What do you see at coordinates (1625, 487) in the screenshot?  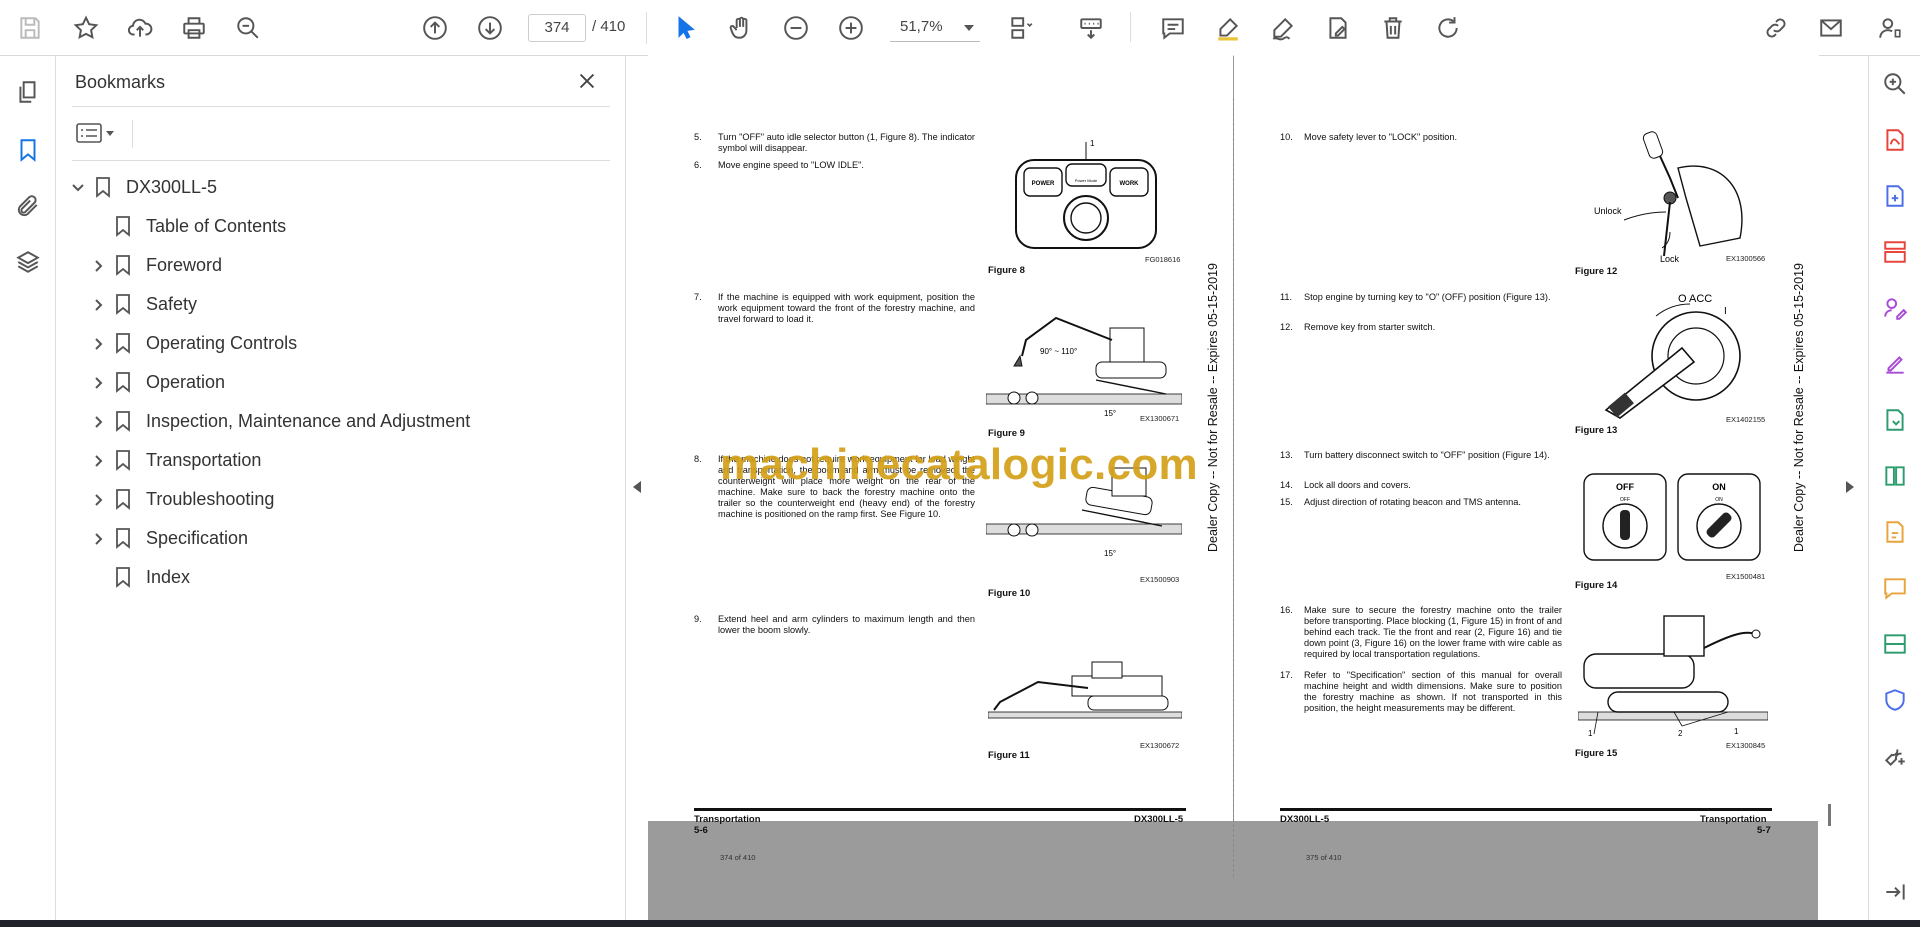 I see `off-label: OFF` at bounding box center [1625, 487].